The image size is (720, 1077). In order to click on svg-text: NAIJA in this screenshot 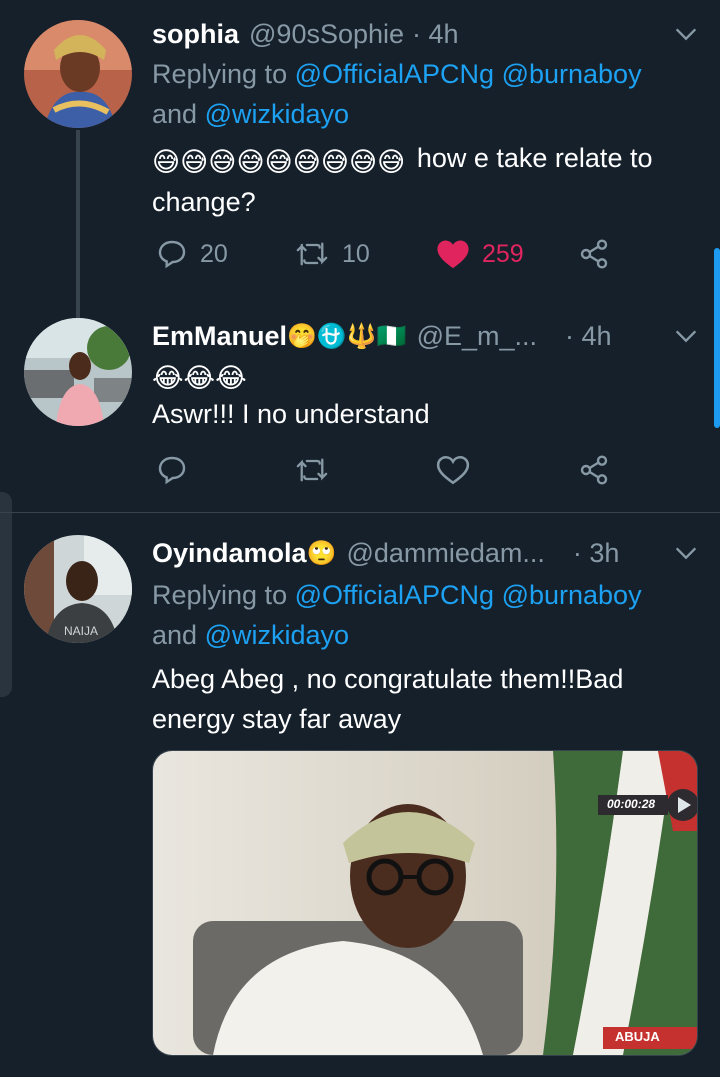, I will do `click(81, 631)`.